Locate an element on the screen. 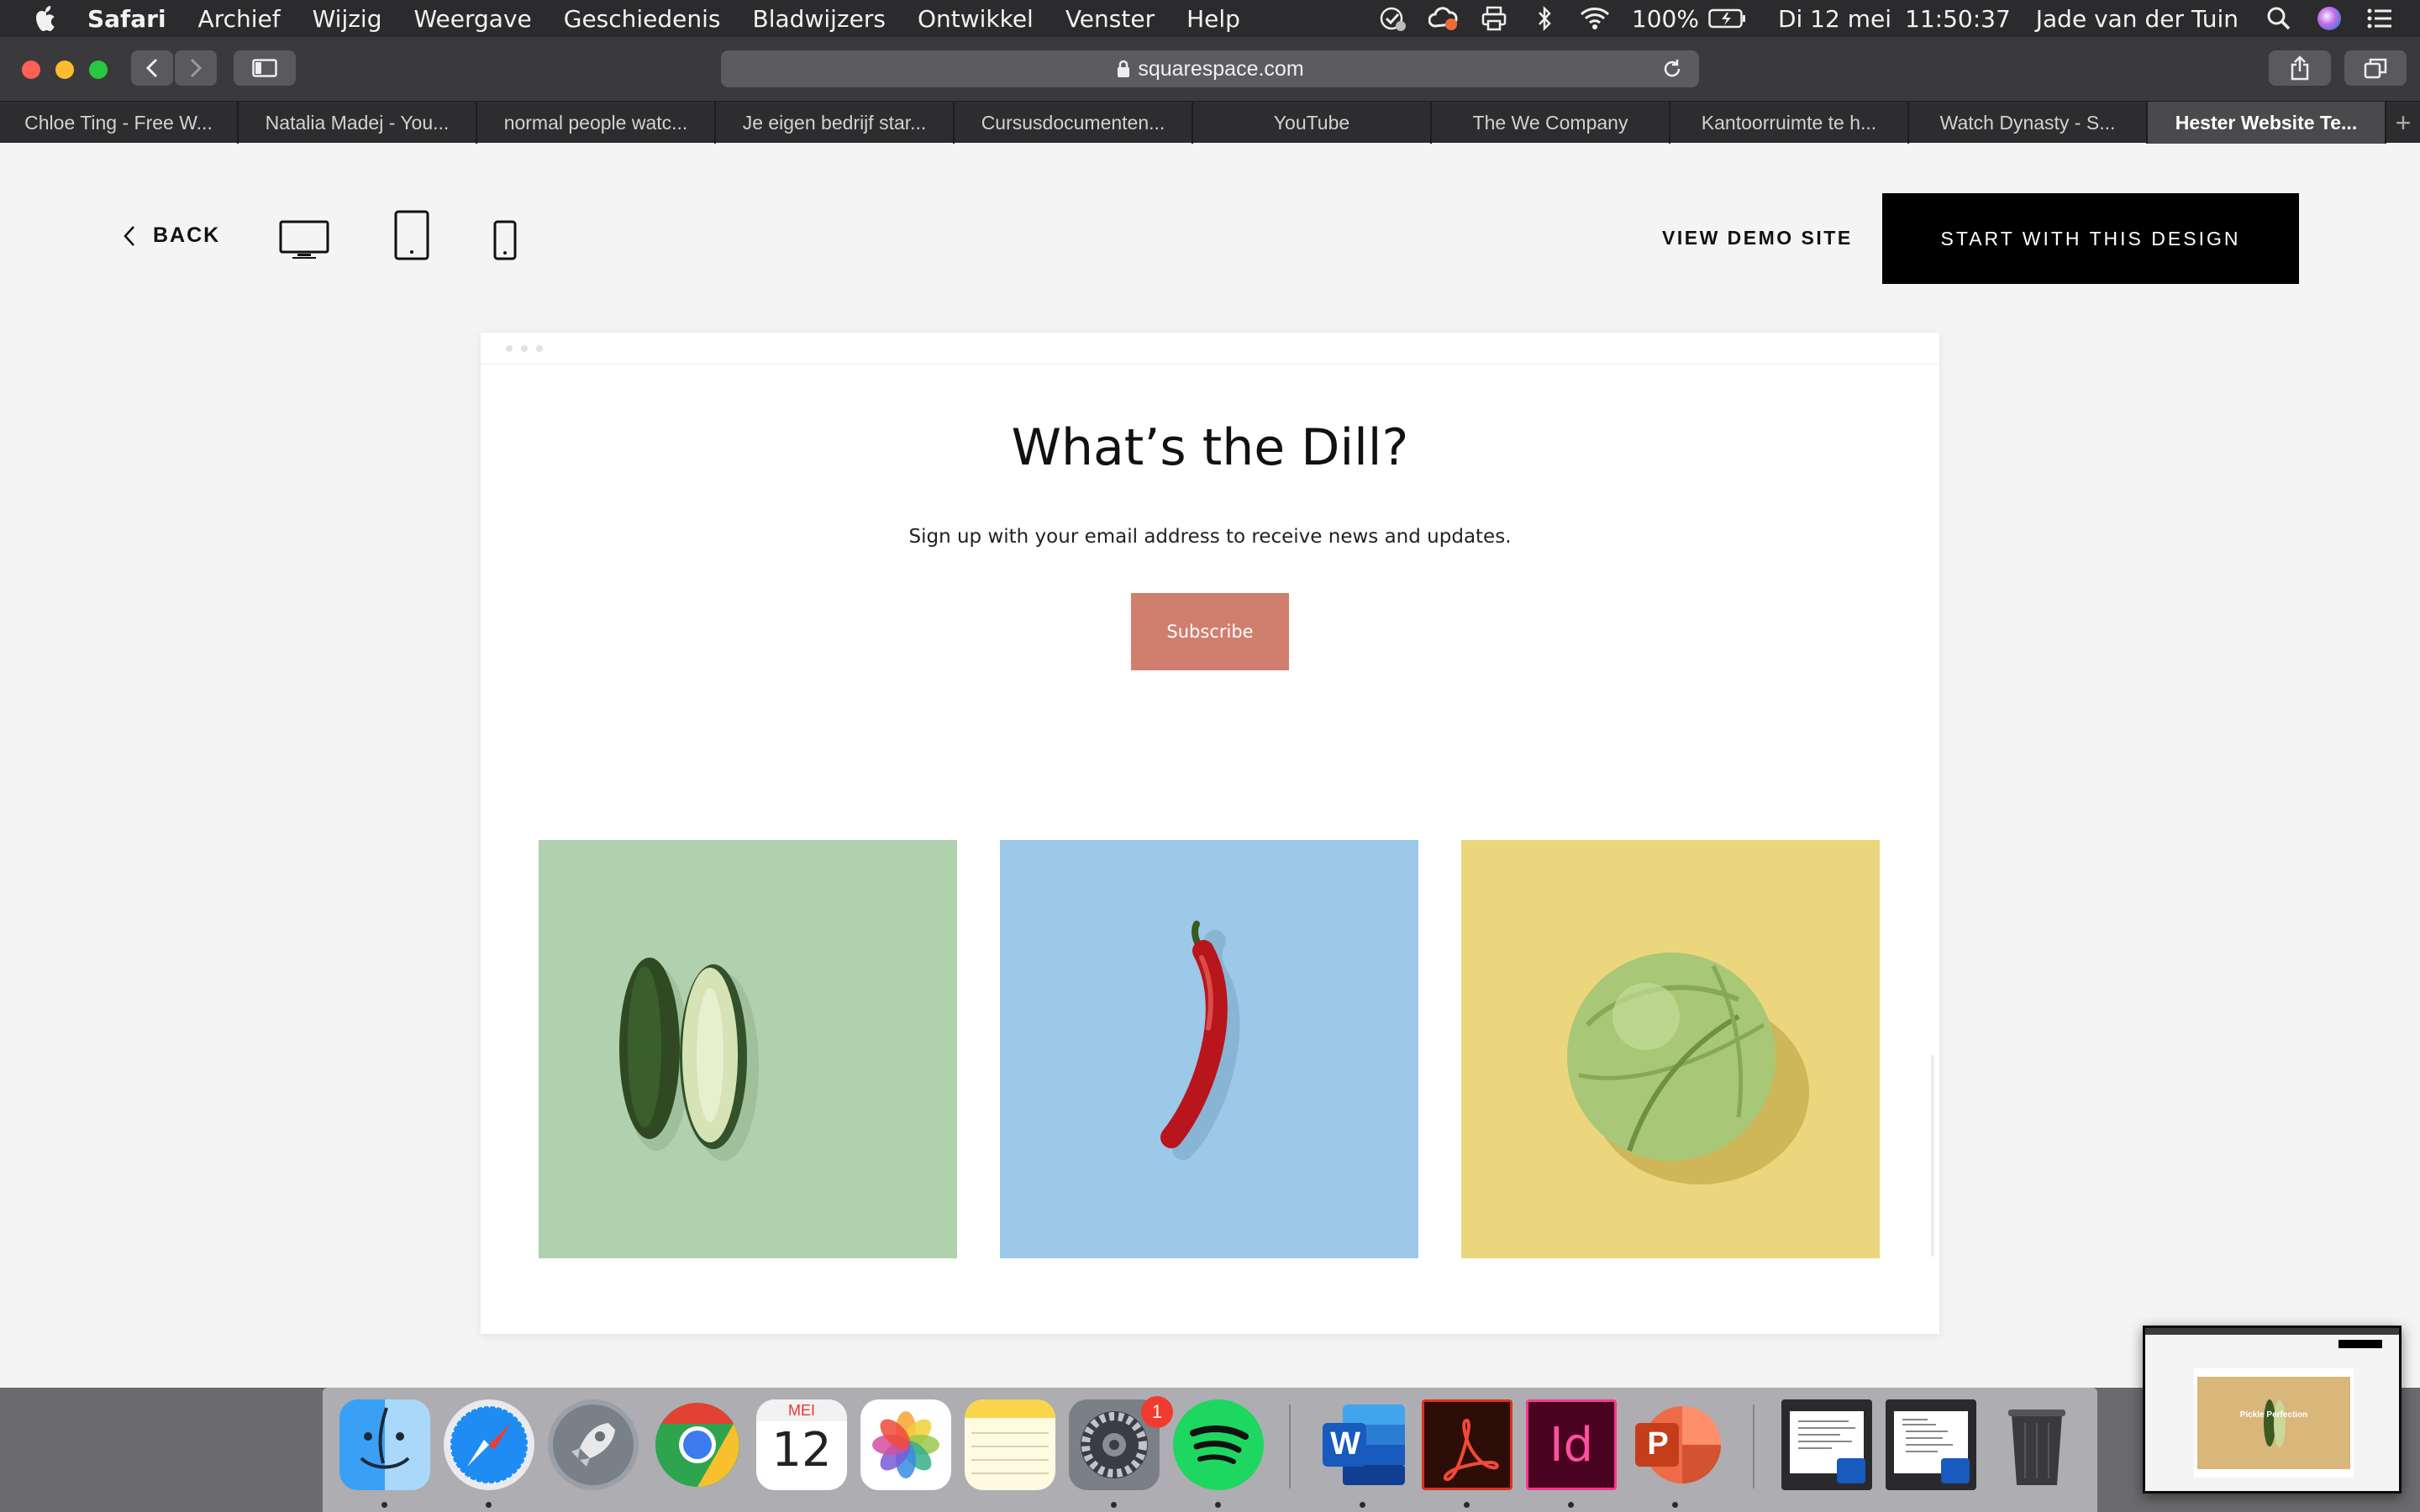 The height and width of the screenshot is (1512, 2420). menu-help: Help is located at coordinates (1213, 19).